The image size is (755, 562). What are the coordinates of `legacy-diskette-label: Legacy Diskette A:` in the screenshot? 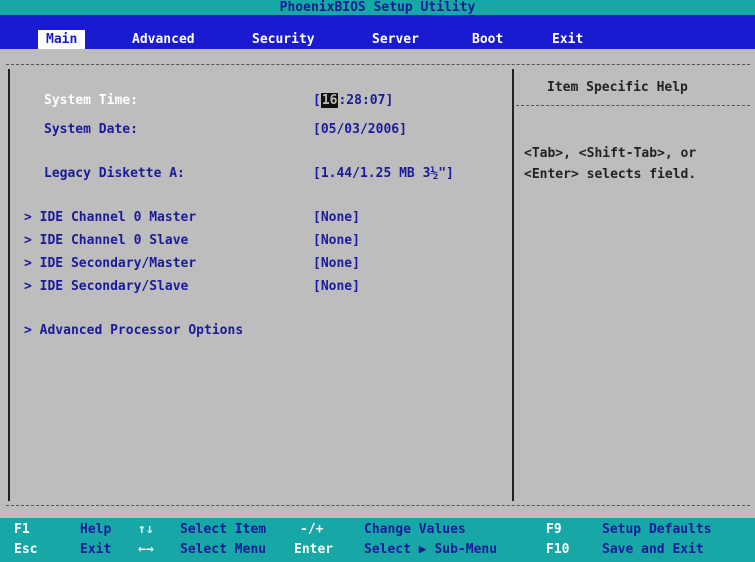 It's located at (114, 173).